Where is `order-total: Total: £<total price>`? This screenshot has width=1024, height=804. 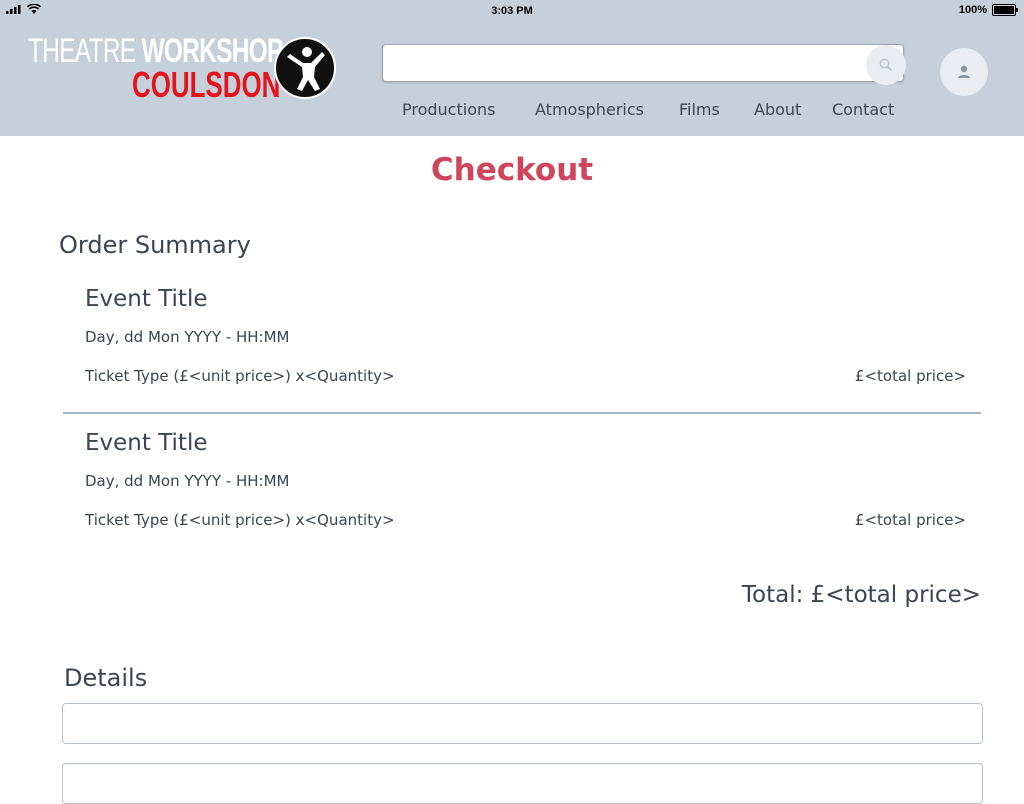
order-total: Total: £<total price> is located at coordinates (861, 595).